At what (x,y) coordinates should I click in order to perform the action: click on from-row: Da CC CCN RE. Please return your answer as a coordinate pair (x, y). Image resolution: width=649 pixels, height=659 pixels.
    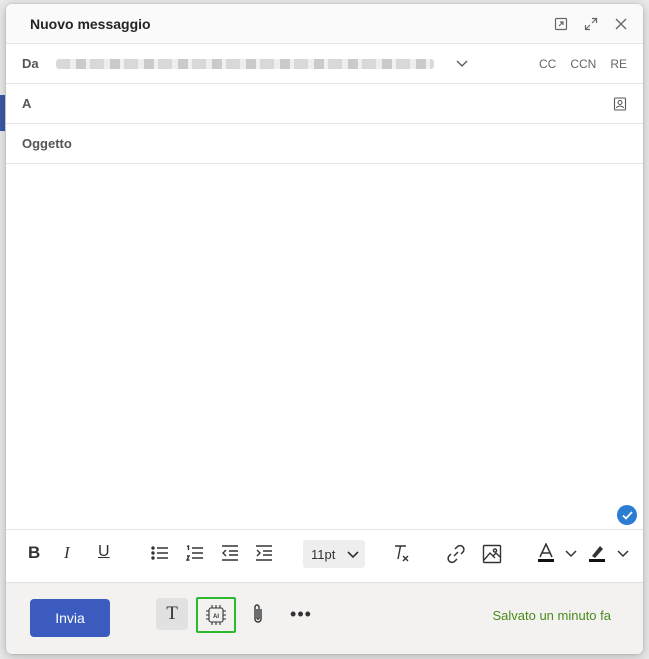
    Looking at the image, I should click on (324, 64).